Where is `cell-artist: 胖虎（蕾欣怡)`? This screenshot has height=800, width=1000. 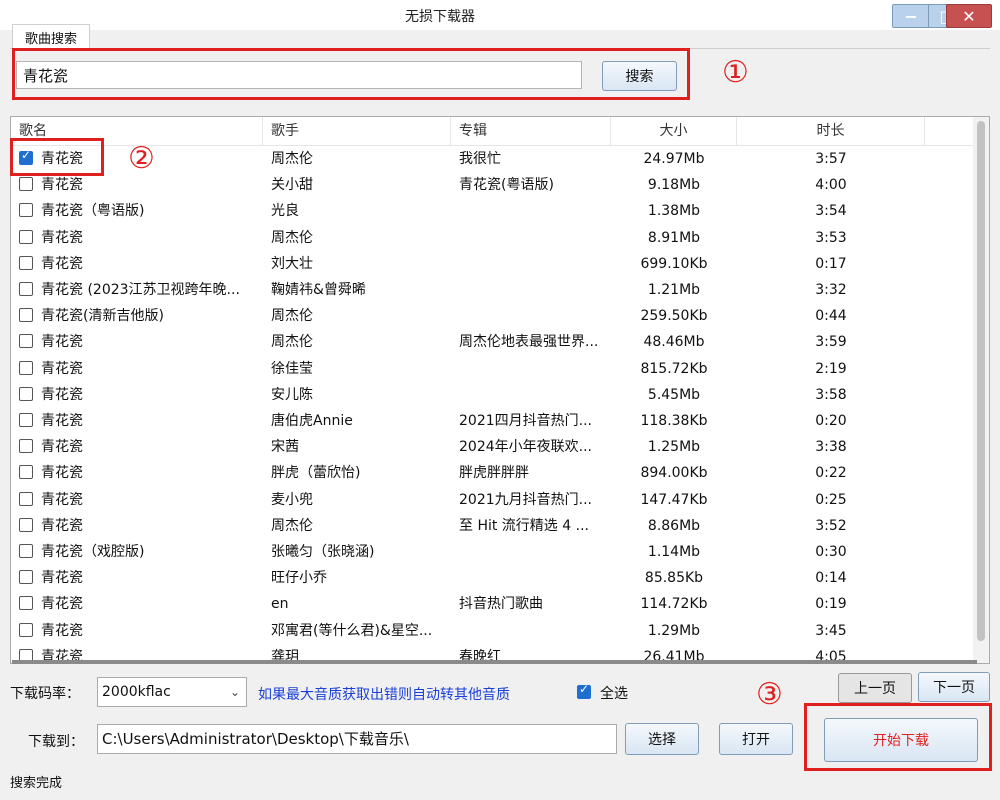 cell-artist: 胖虎（蕾欣怡) is located at coordinates (316, 473).